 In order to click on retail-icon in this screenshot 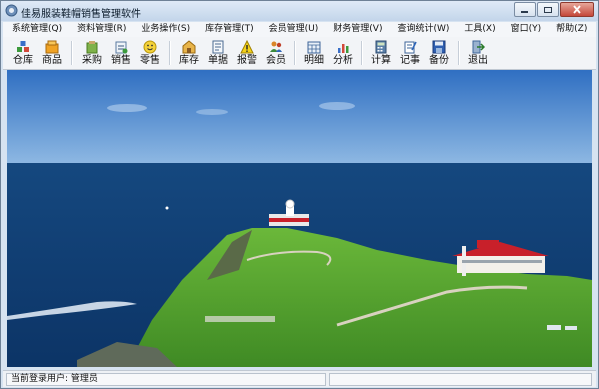, I will do `click(150, 47)`.